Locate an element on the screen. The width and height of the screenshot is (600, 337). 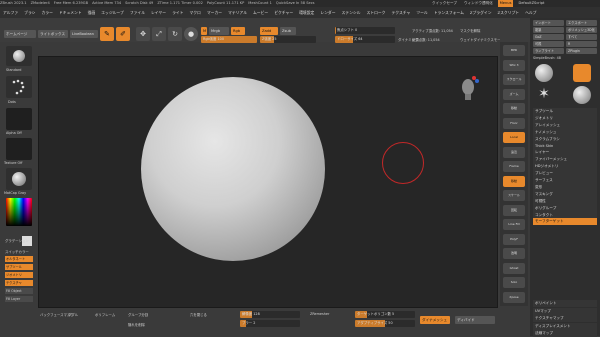
resolution-slider: 解像度 128 is located at coordinates (270, 314).